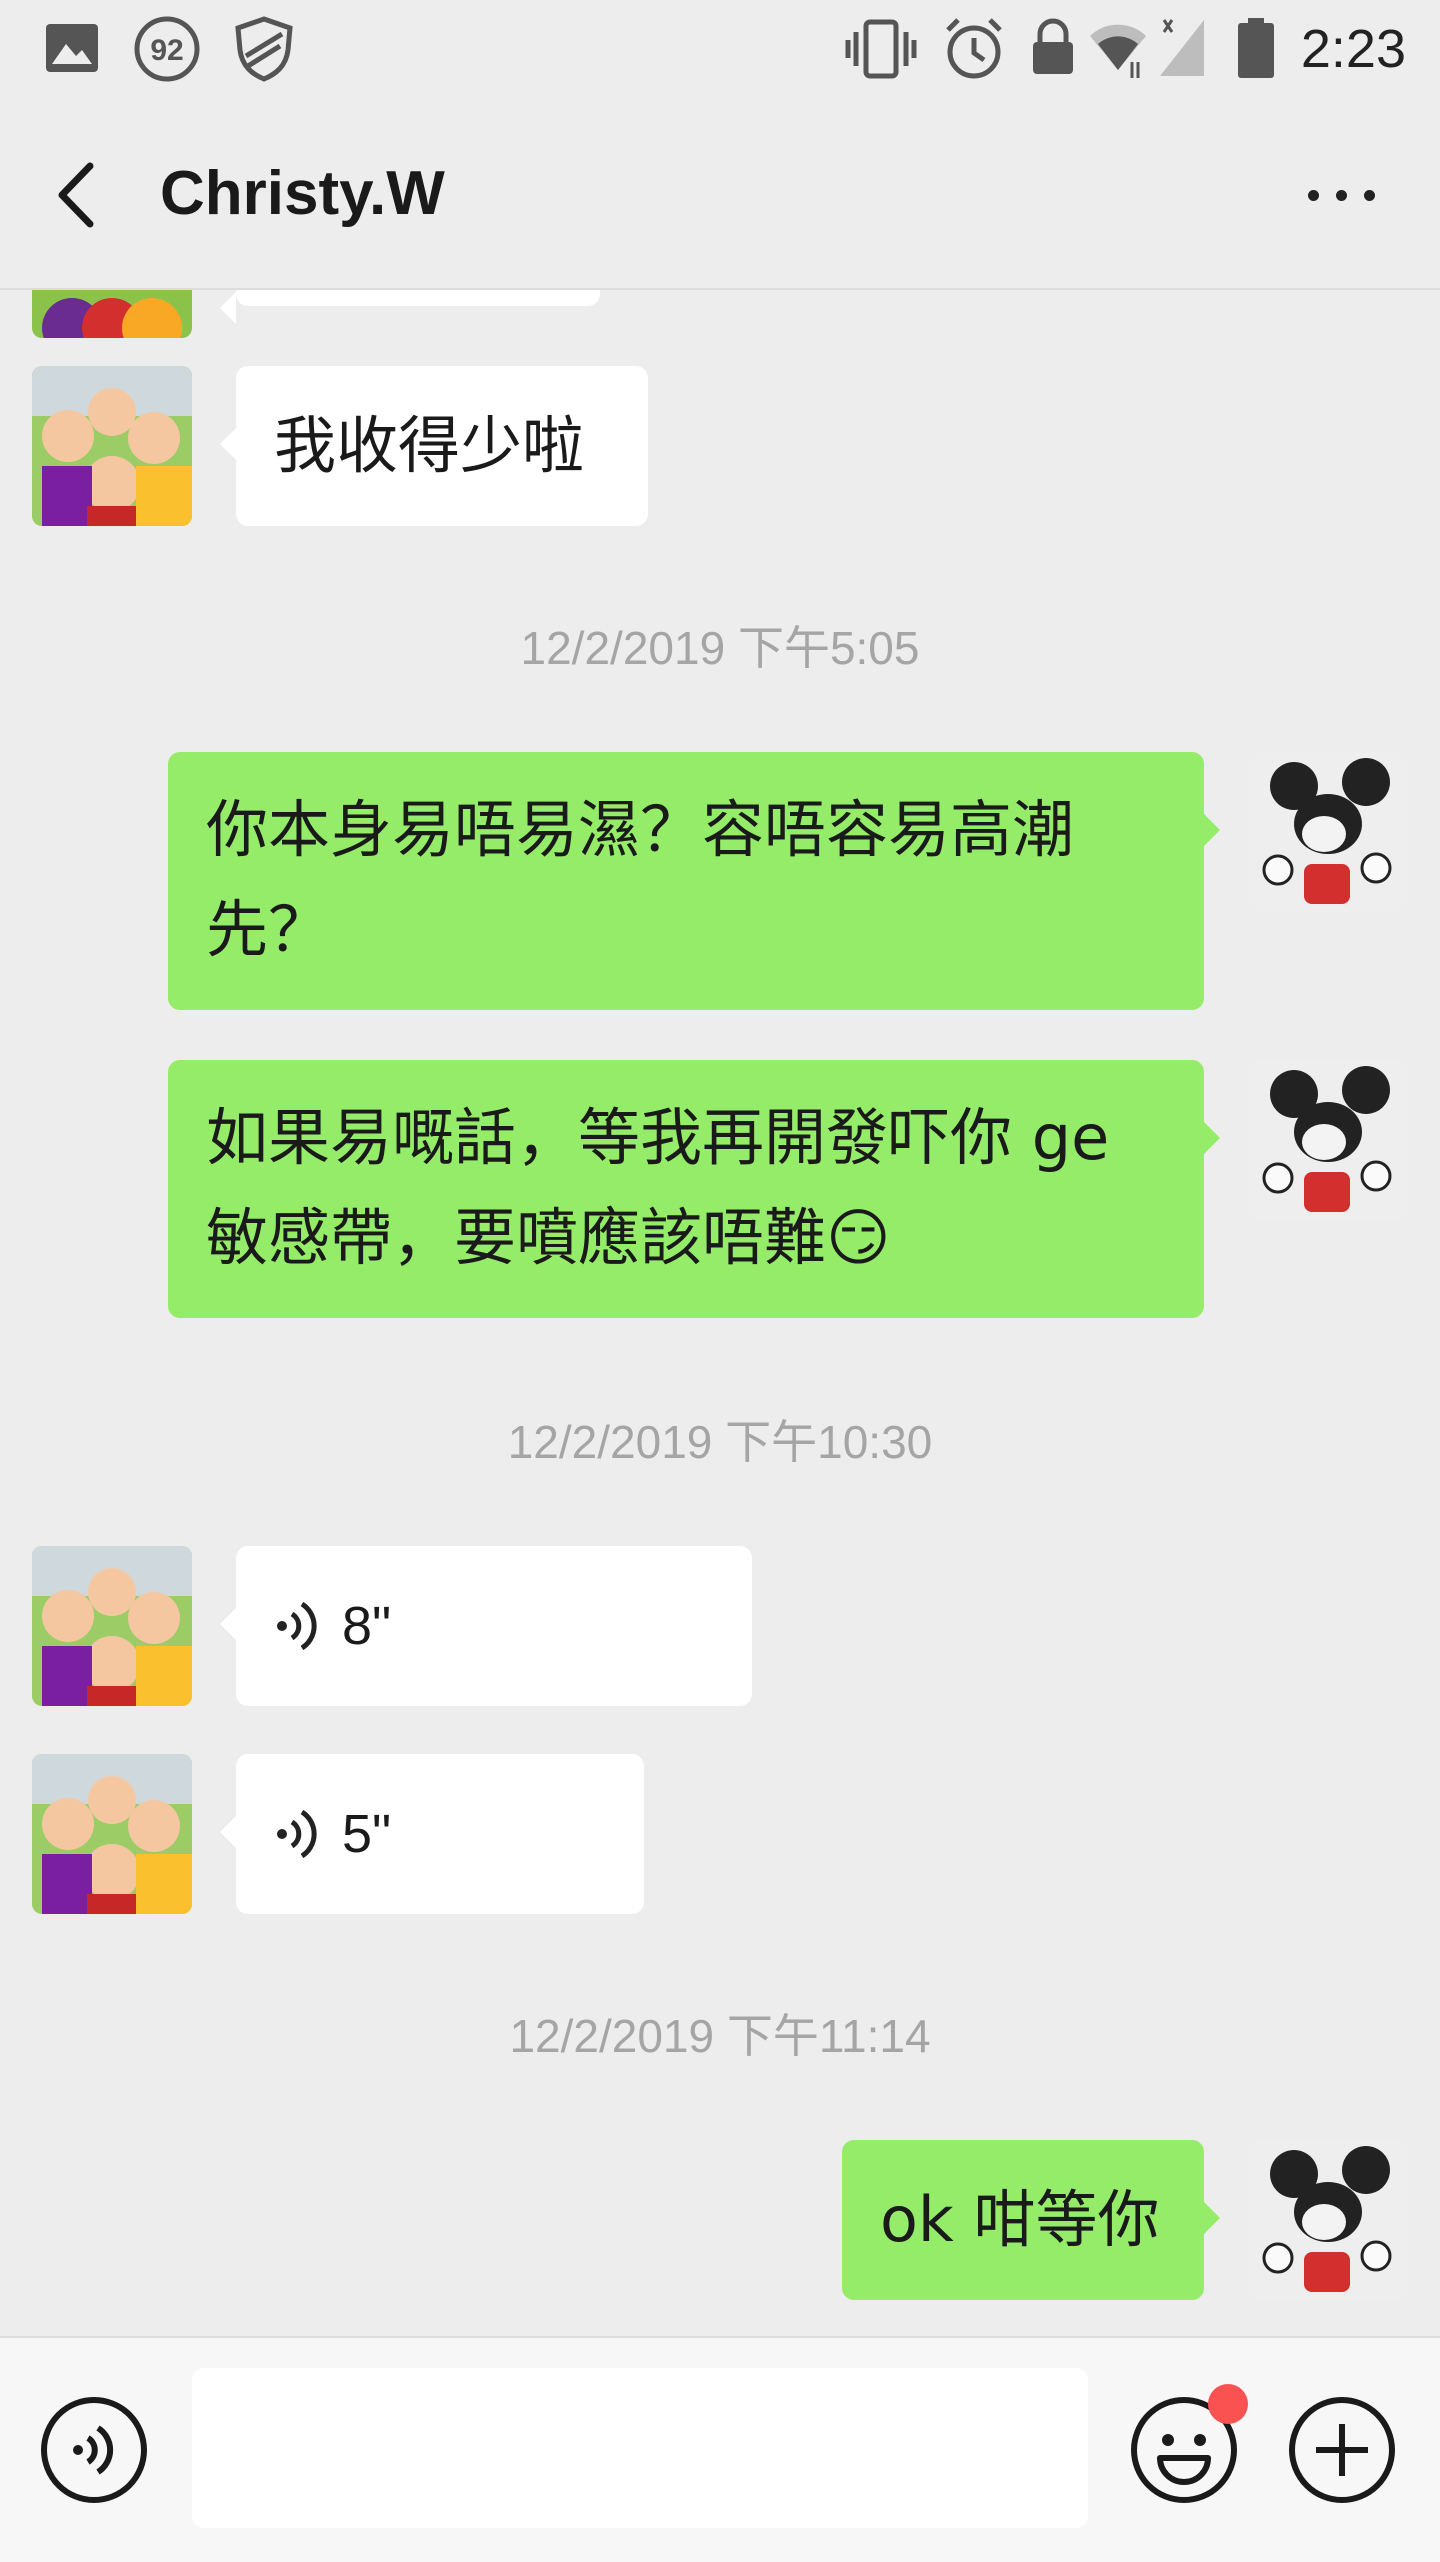 This screenshot has width=1440, height=2562. I want to click on message-text-line: 你本身易唔易濕？容唔容易高潮, so click(640, 829).